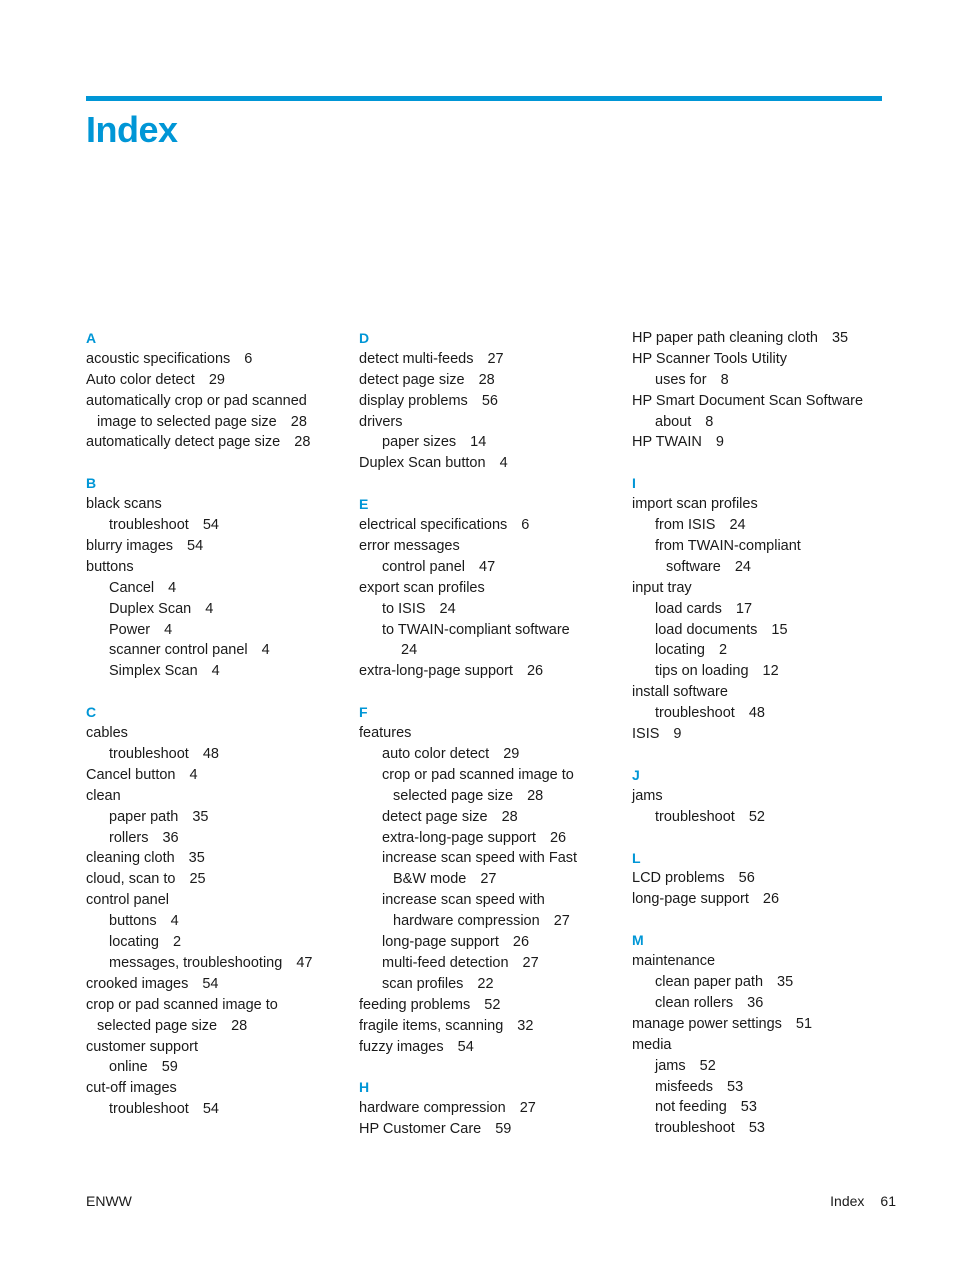 The image size is (954, 1270). I want to click on page-reference: 29, so click(216, 379).